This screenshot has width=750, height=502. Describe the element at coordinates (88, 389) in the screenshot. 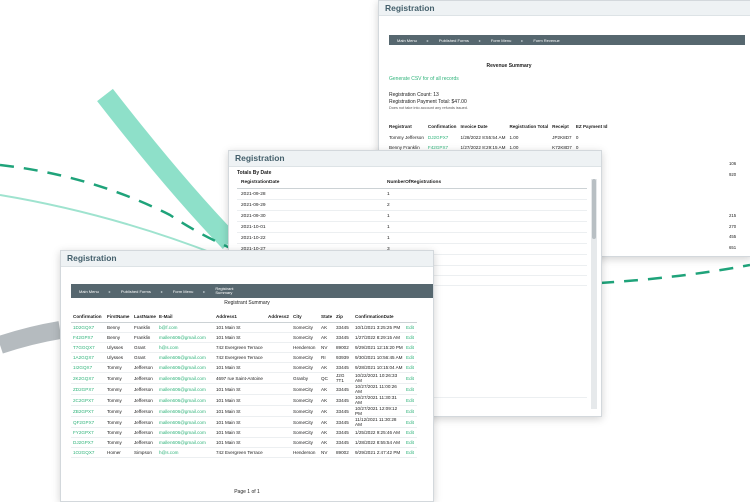

I see `confirmation-link: ZD2GPX7` at that location.